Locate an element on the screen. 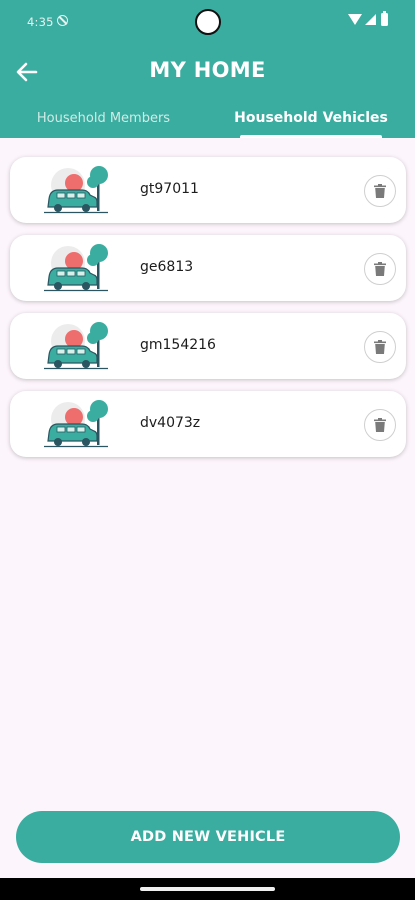 The width and height of the screenshot is (415, 900). vehicle-plate: dv4073z is located at coordinates (170, 423).